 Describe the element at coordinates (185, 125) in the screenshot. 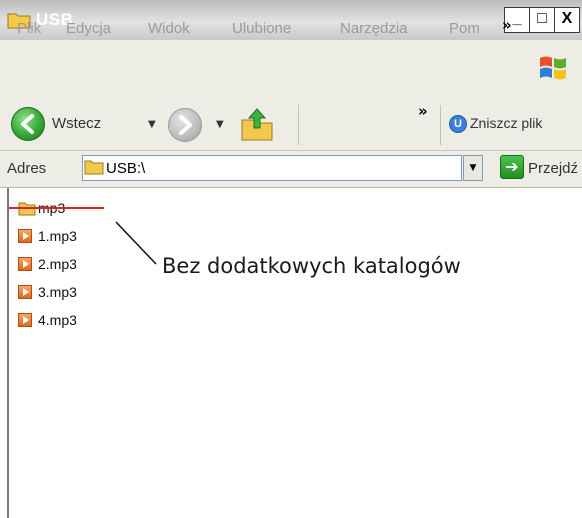

I see `forward-arrow-icon` at that location.